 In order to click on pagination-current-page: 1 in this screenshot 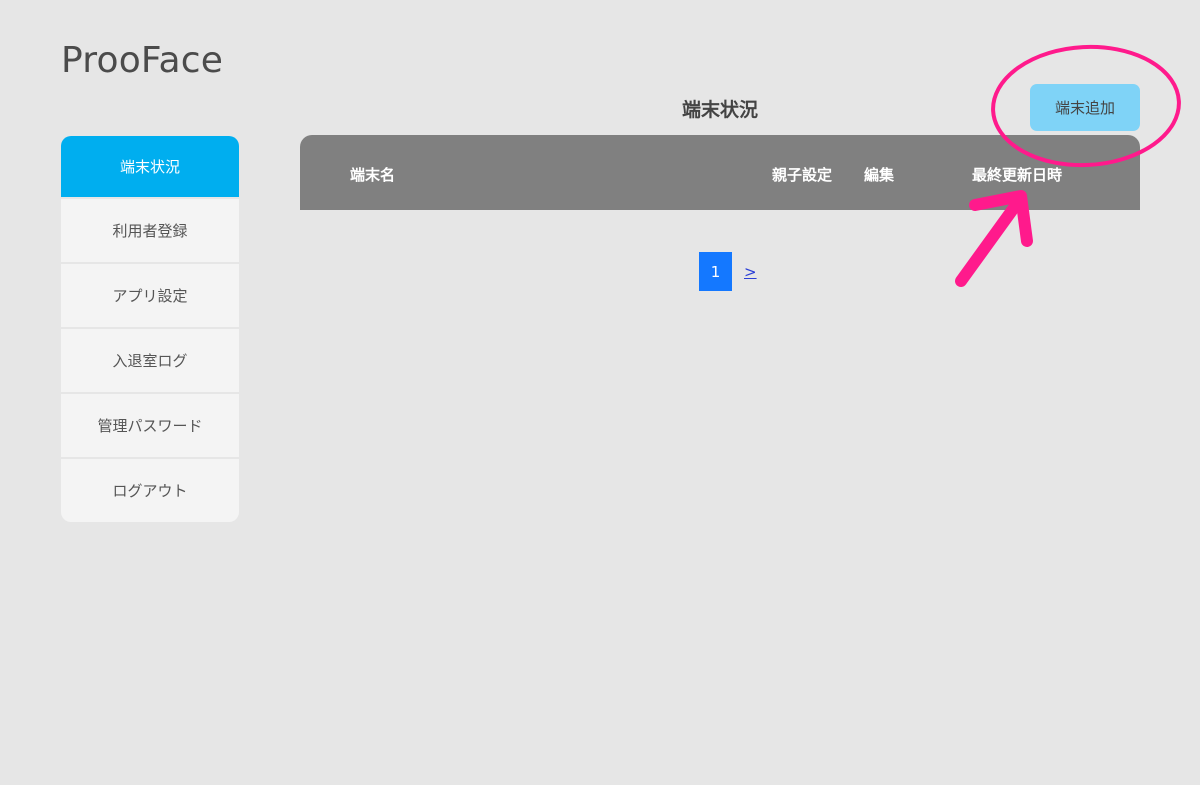, I will do `click(715, 271)`.